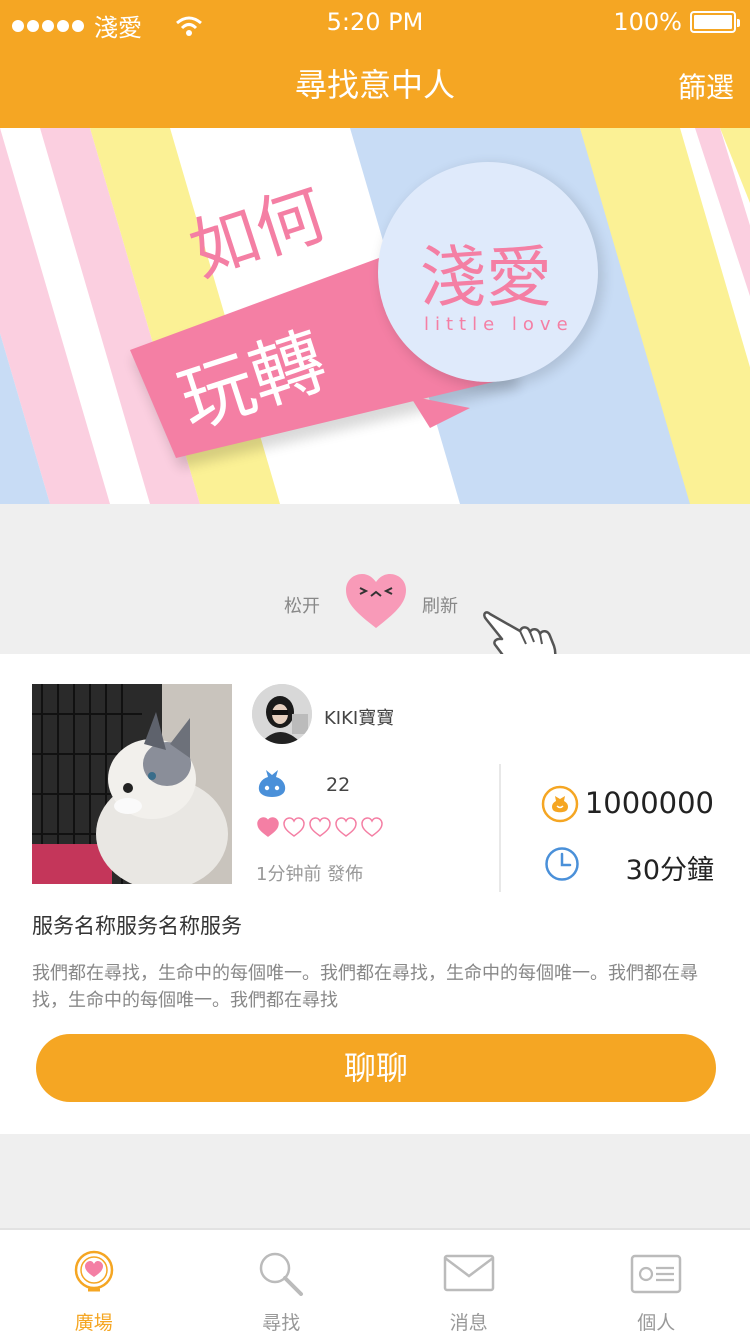 This screenshot has width=750, height=1334. Describe the element at coordinates (93, 1323) in the screenshot. I see `tab-label: 廣場` at that location.